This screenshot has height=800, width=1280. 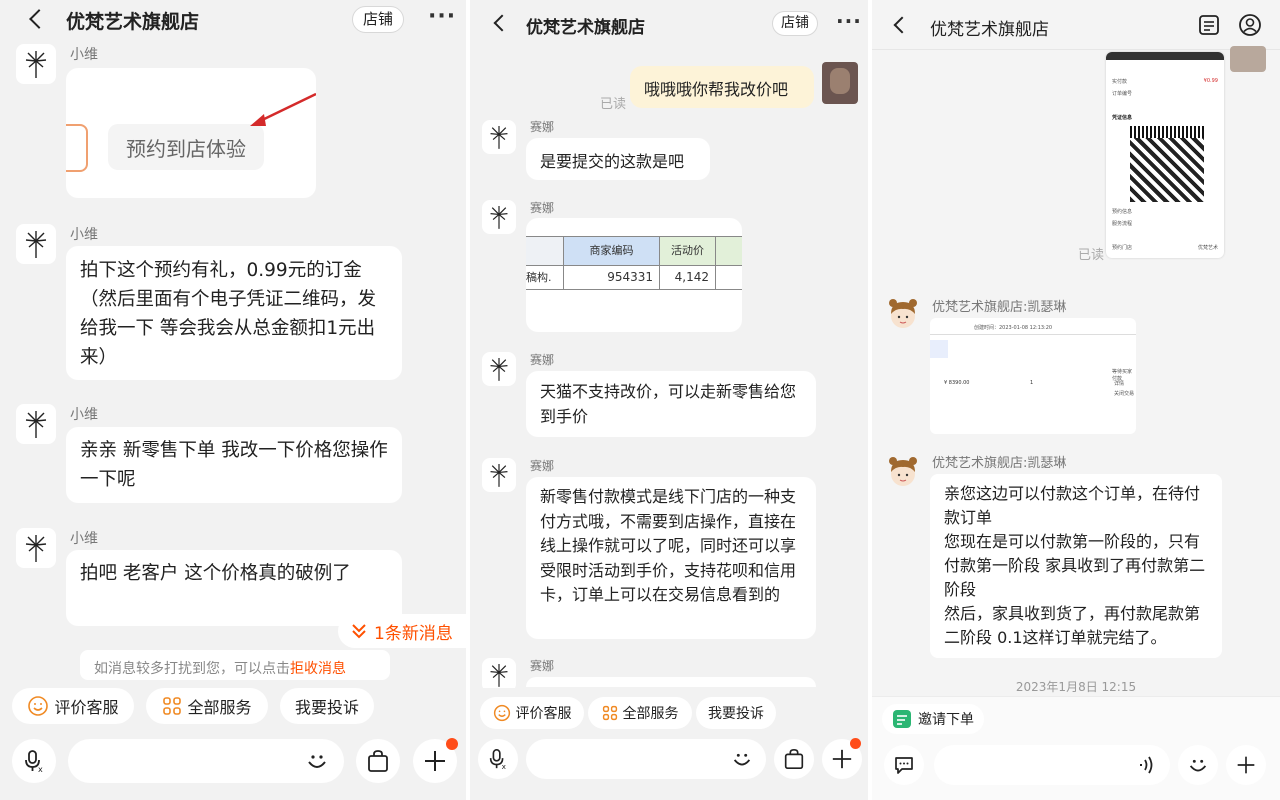 I want to click on quick-label: 评价客服, so click(x=543, y=714).